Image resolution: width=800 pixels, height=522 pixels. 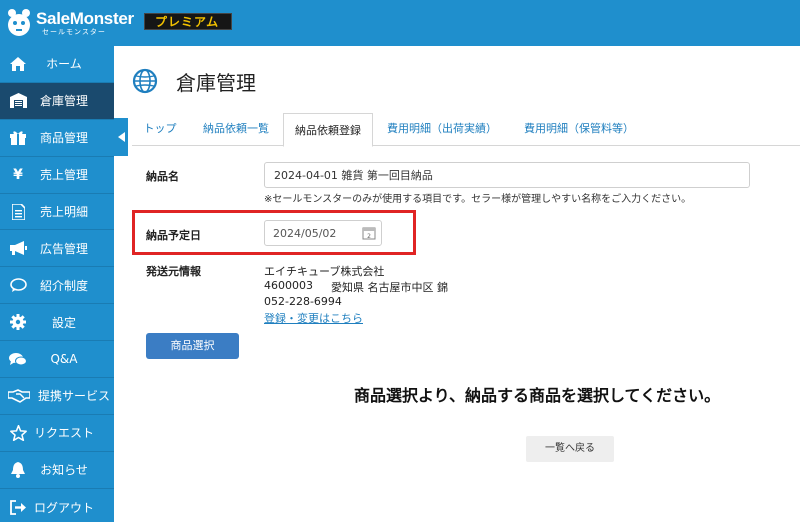 I want to click on sidebar-item-referral: 紹介制度, so click(x=57, y=286).